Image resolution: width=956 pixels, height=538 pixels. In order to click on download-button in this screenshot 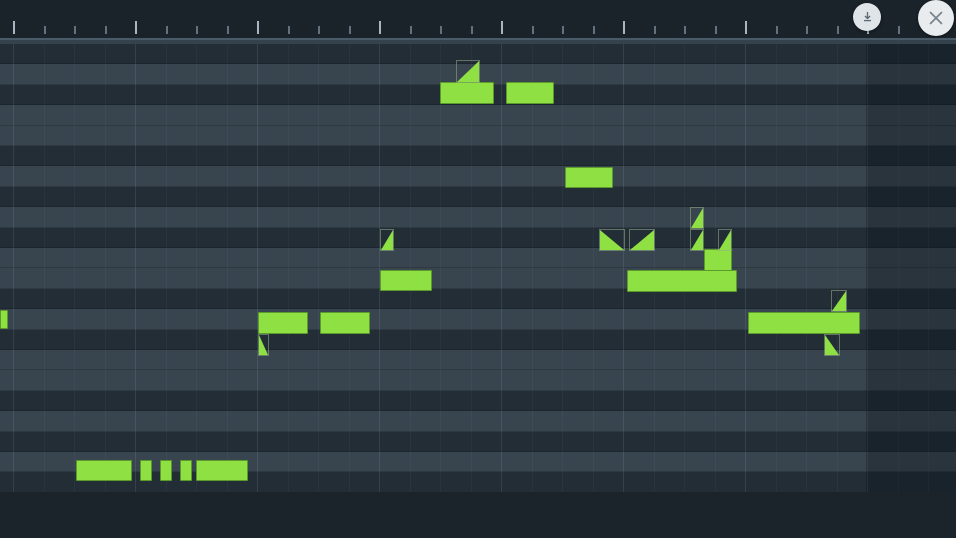, I will do `click(867, 17)`.